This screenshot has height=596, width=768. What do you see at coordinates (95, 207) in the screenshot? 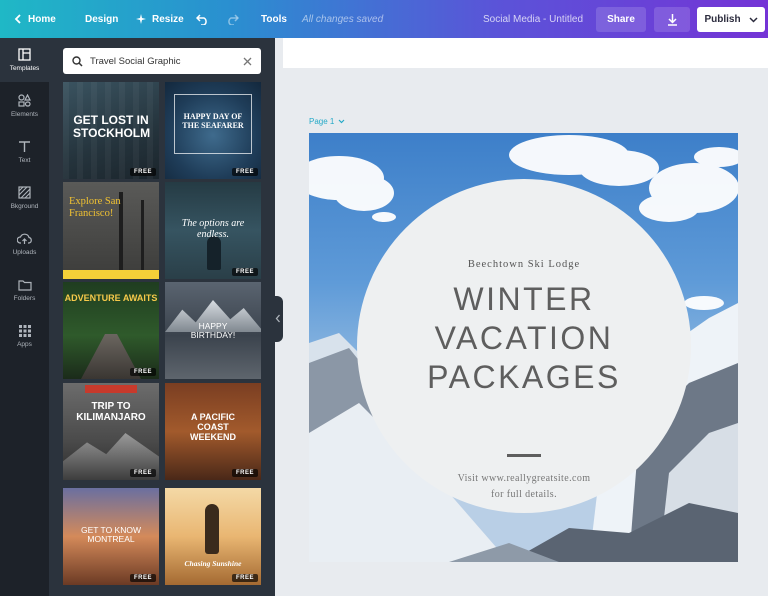
I see `tile-title: Explore San Francisco!` at bounding box center [95, 207].